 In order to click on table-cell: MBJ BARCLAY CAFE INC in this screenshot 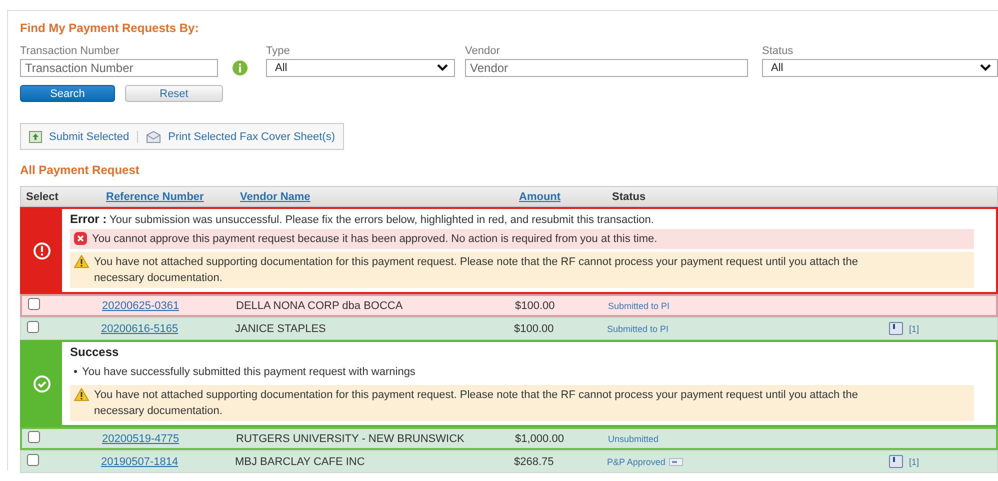, I will do `click(300, 462)`.